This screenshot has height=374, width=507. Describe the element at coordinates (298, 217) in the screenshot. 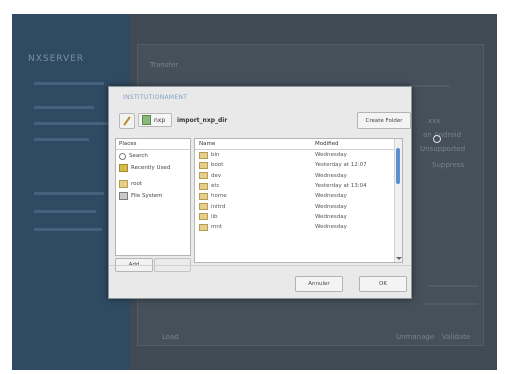

I see `file-row: lib Wednesday` at that location.